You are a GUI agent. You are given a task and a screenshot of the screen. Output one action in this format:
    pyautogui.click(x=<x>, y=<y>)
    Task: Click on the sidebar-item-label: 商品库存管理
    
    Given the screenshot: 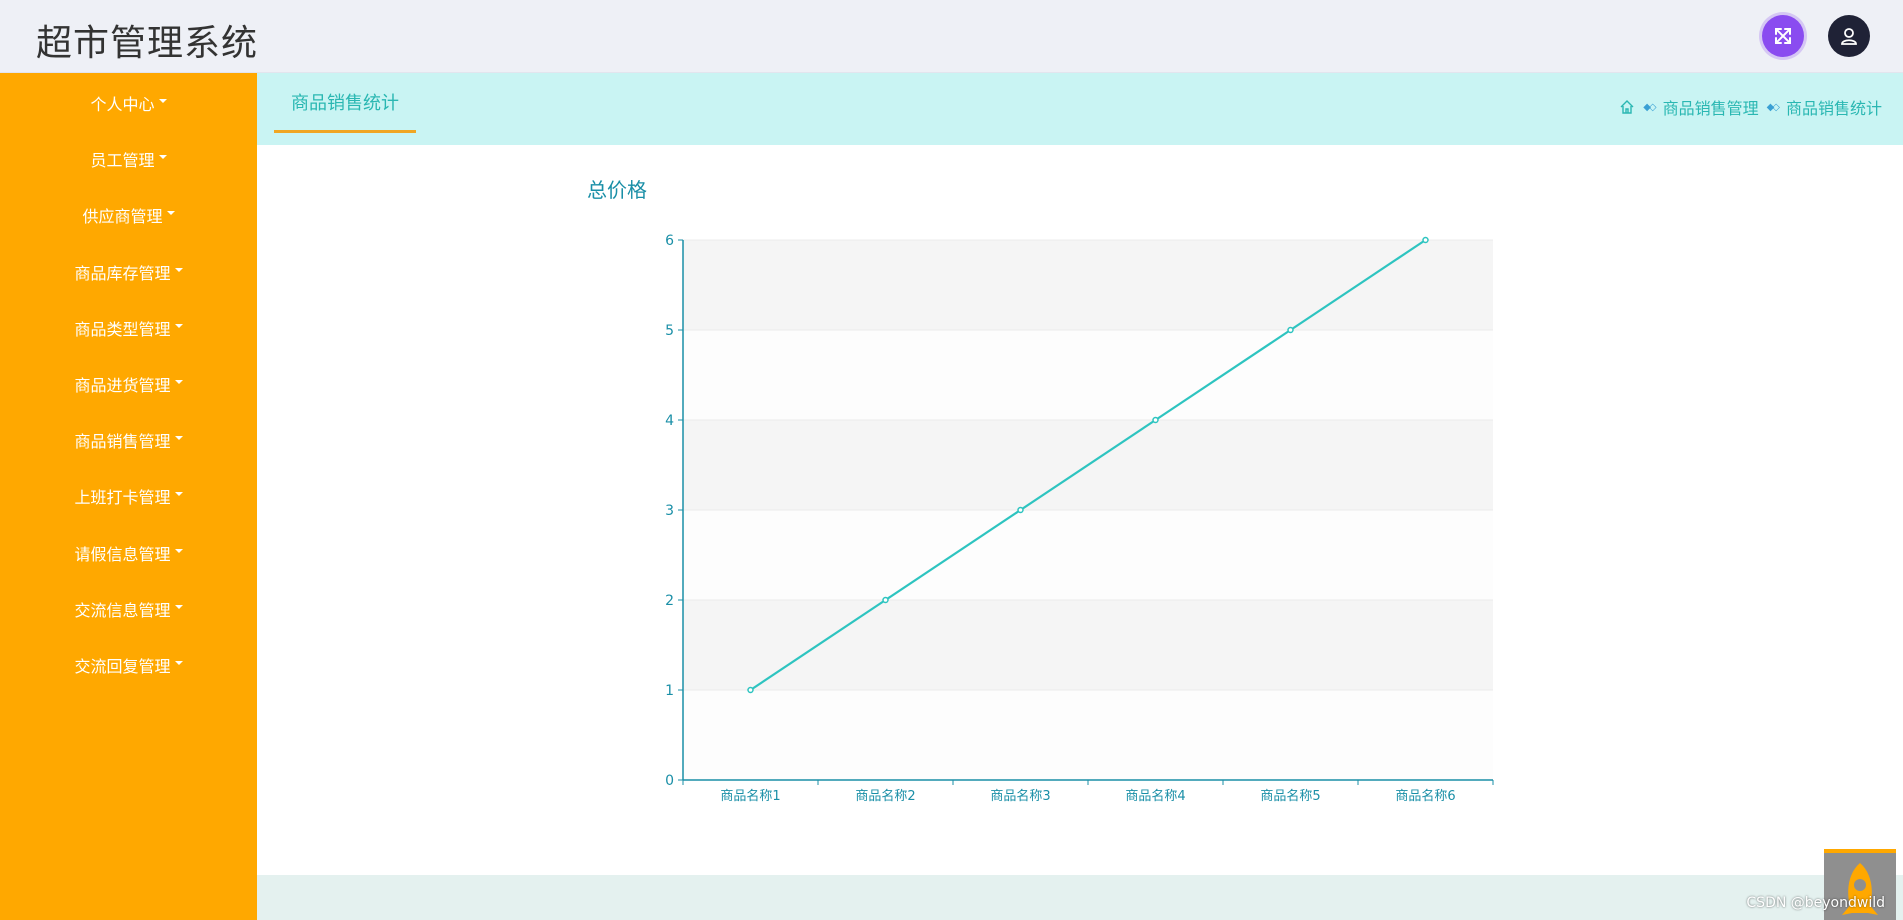 What is the action you would take?
    pyautogui.click(x=122, y=273)
    